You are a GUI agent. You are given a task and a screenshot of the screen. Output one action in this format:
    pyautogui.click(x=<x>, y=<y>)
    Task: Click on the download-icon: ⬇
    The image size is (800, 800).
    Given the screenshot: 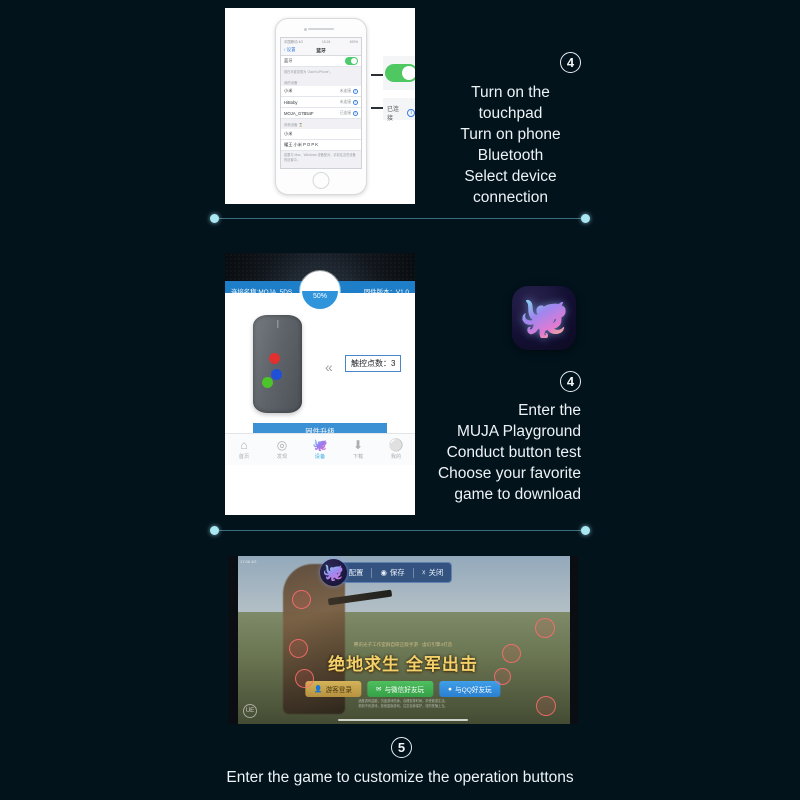 What is the action you would take?
    pyautogui.click(x=358, y=445)
    